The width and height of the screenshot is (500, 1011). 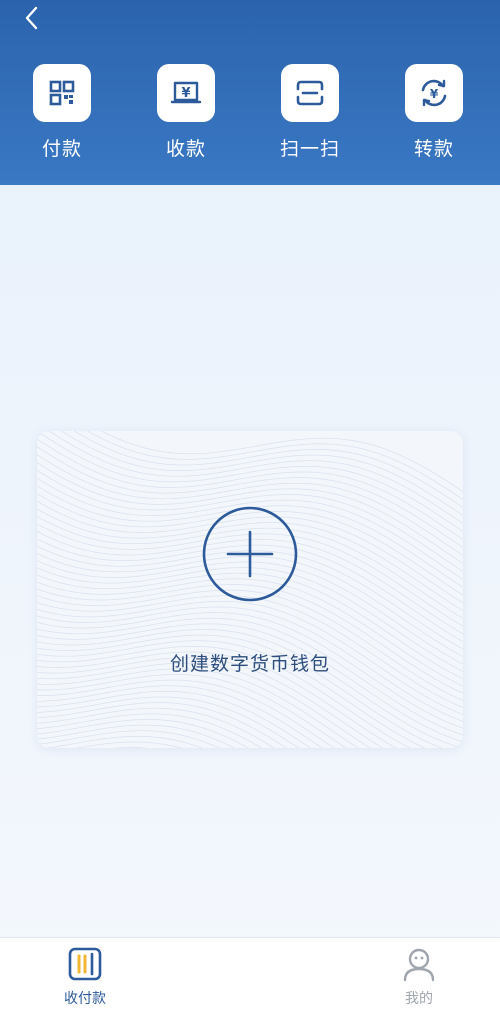 I want to click on pay-button: 付款, so click(x=62, y=112).